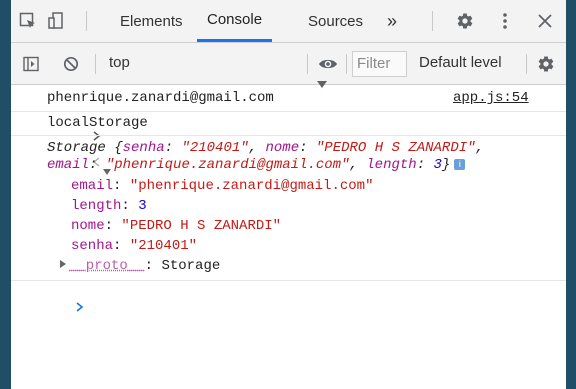  Describe the element at coordinates (85, 148) in the screenshot. I see `summary-prefix: Storage {` at that location.